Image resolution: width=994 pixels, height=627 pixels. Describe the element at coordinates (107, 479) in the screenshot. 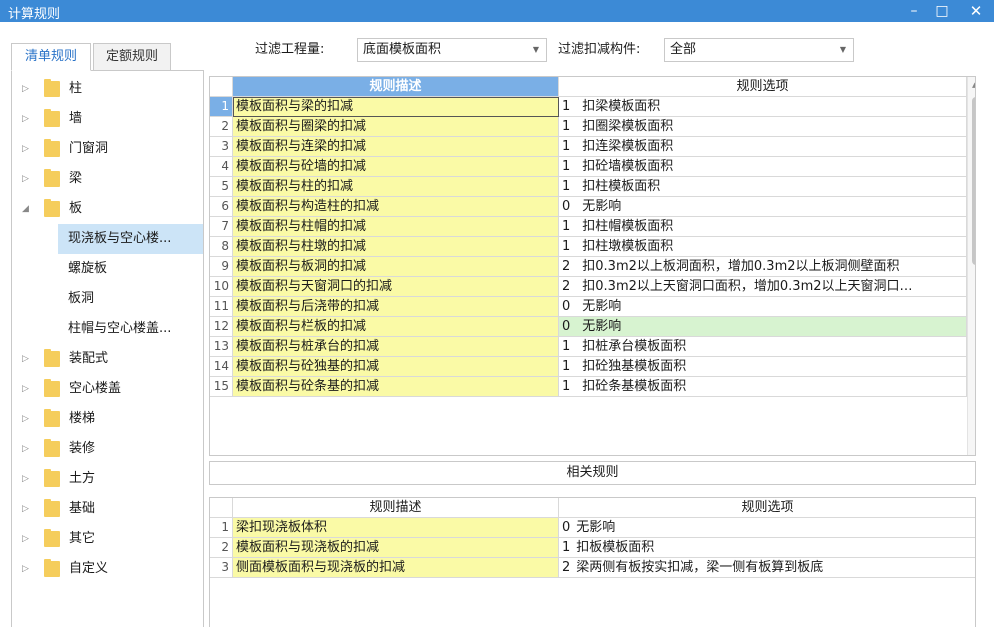

I see `tree-item: ▷ 土方` at that location.